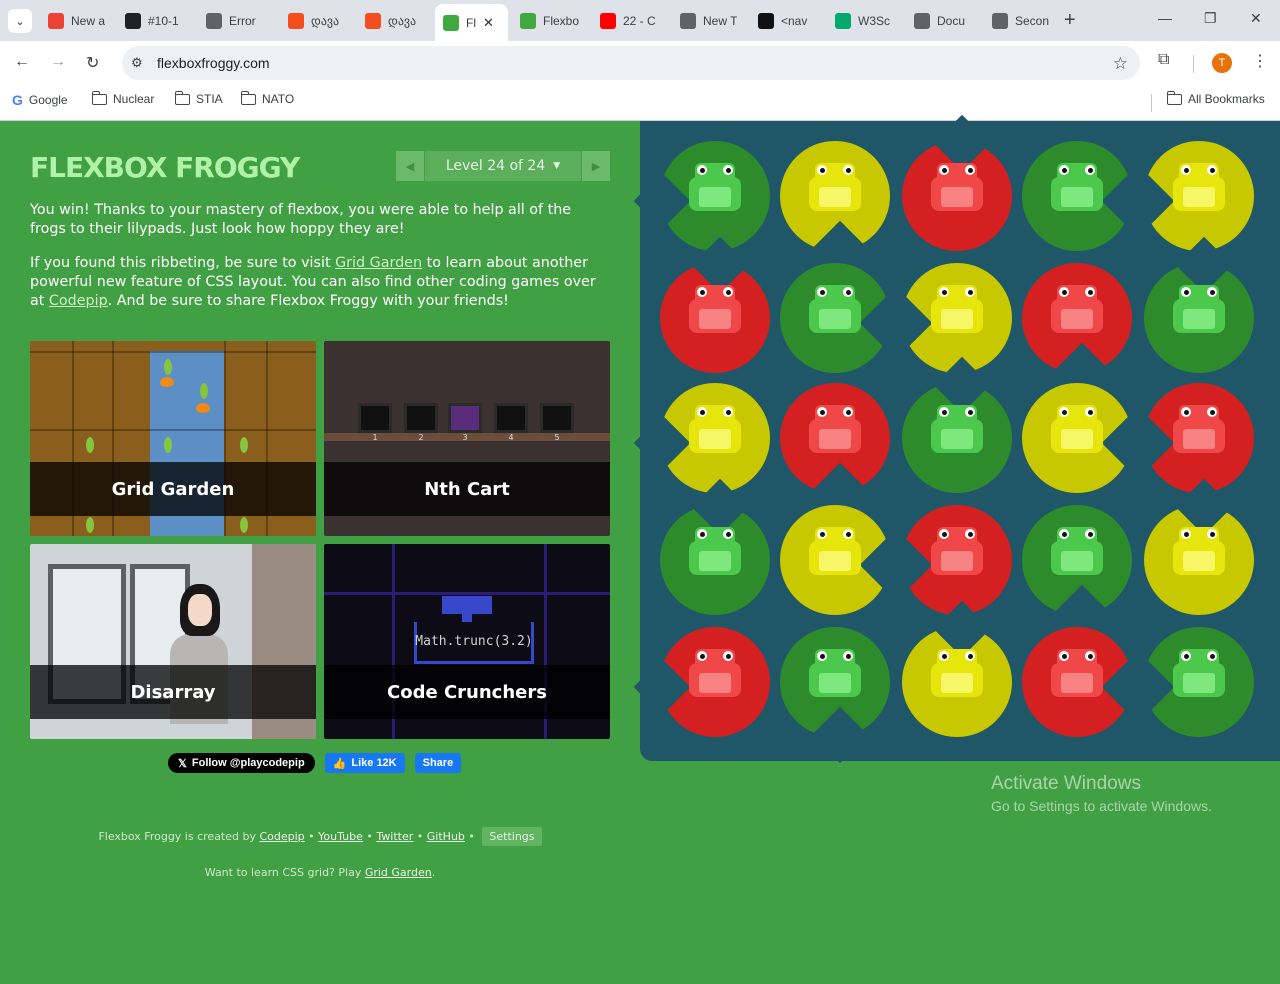  Describe the element at coordinates (156, 21) in the screenshot. I see `tab: #10-1` at that location.